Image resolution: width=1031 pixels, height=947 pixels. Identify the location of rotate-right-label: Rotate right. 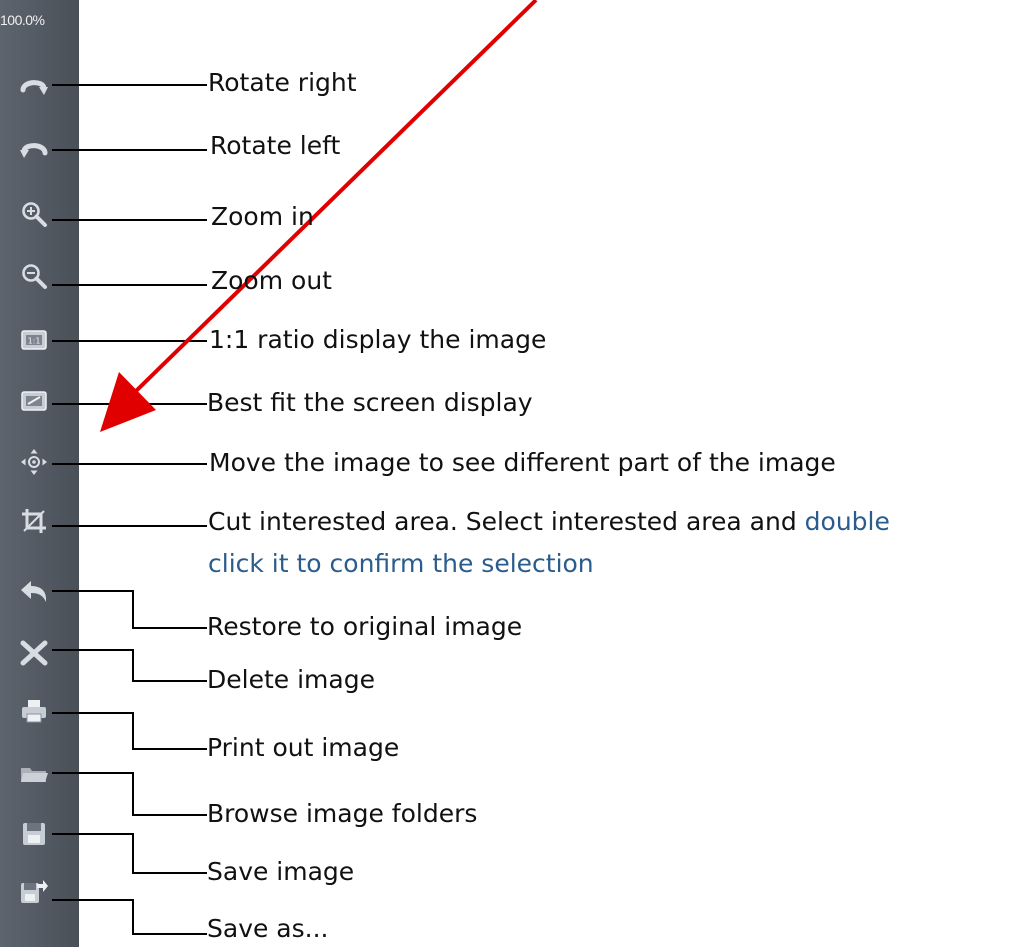
(282, 82).